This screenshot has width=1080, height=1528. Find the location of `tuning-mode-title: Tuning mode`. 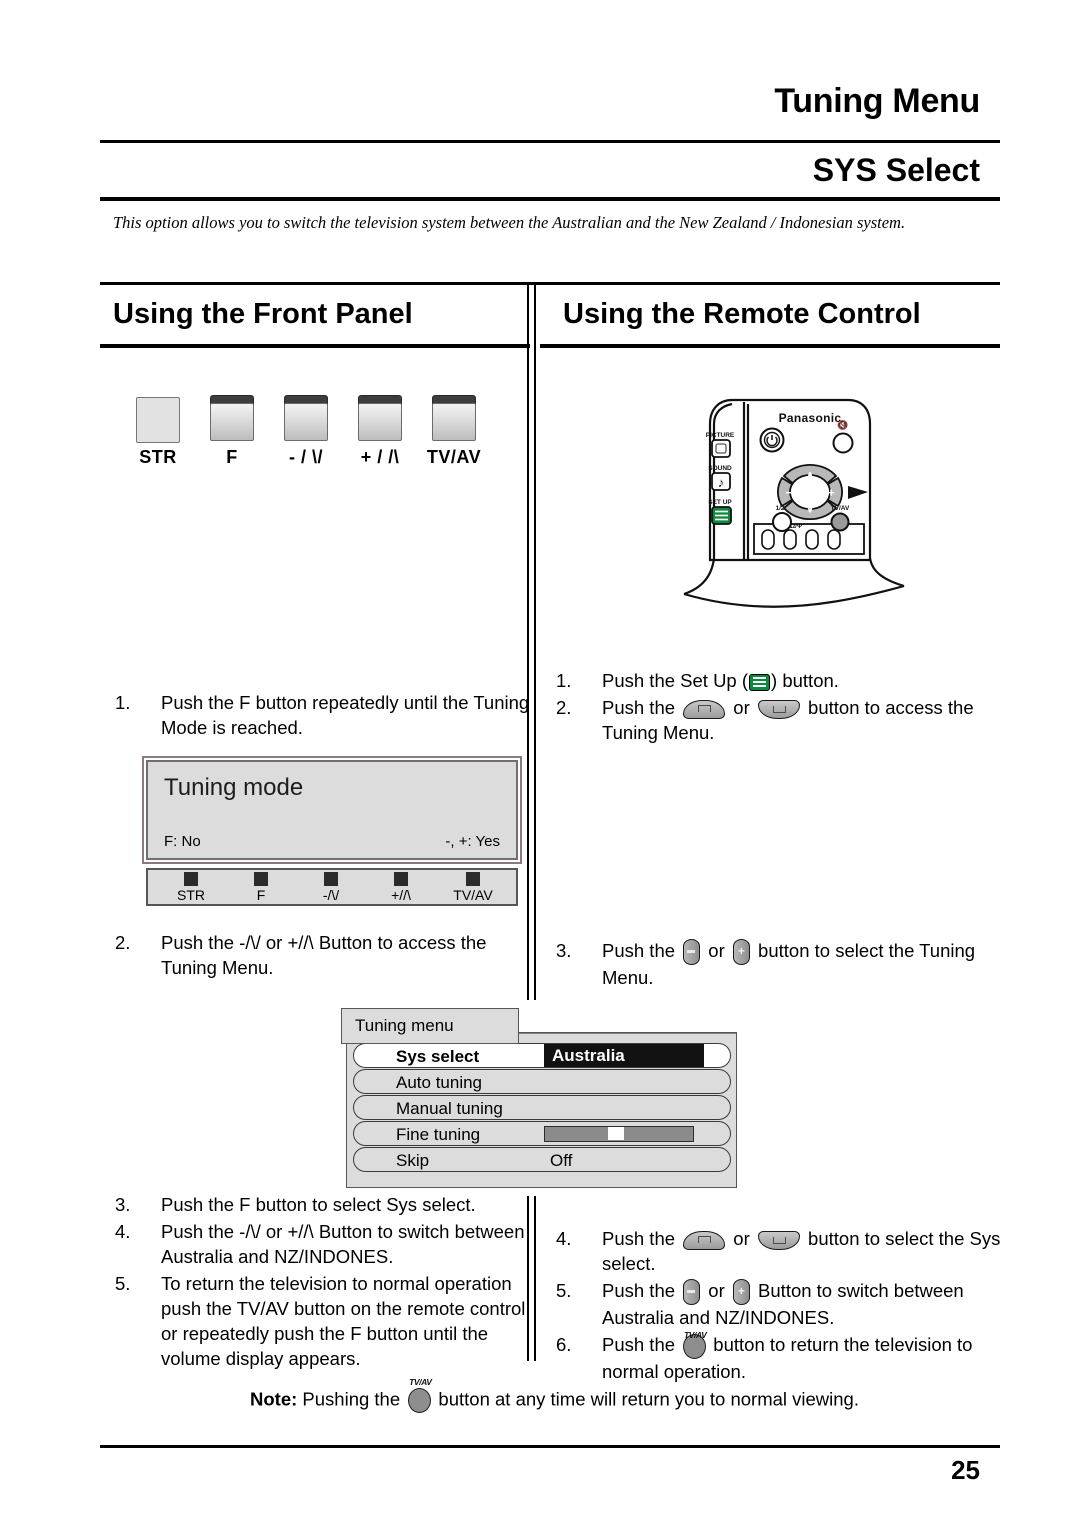

tuning-mode-title: Tuning mode is located at coordinates (234, 787).